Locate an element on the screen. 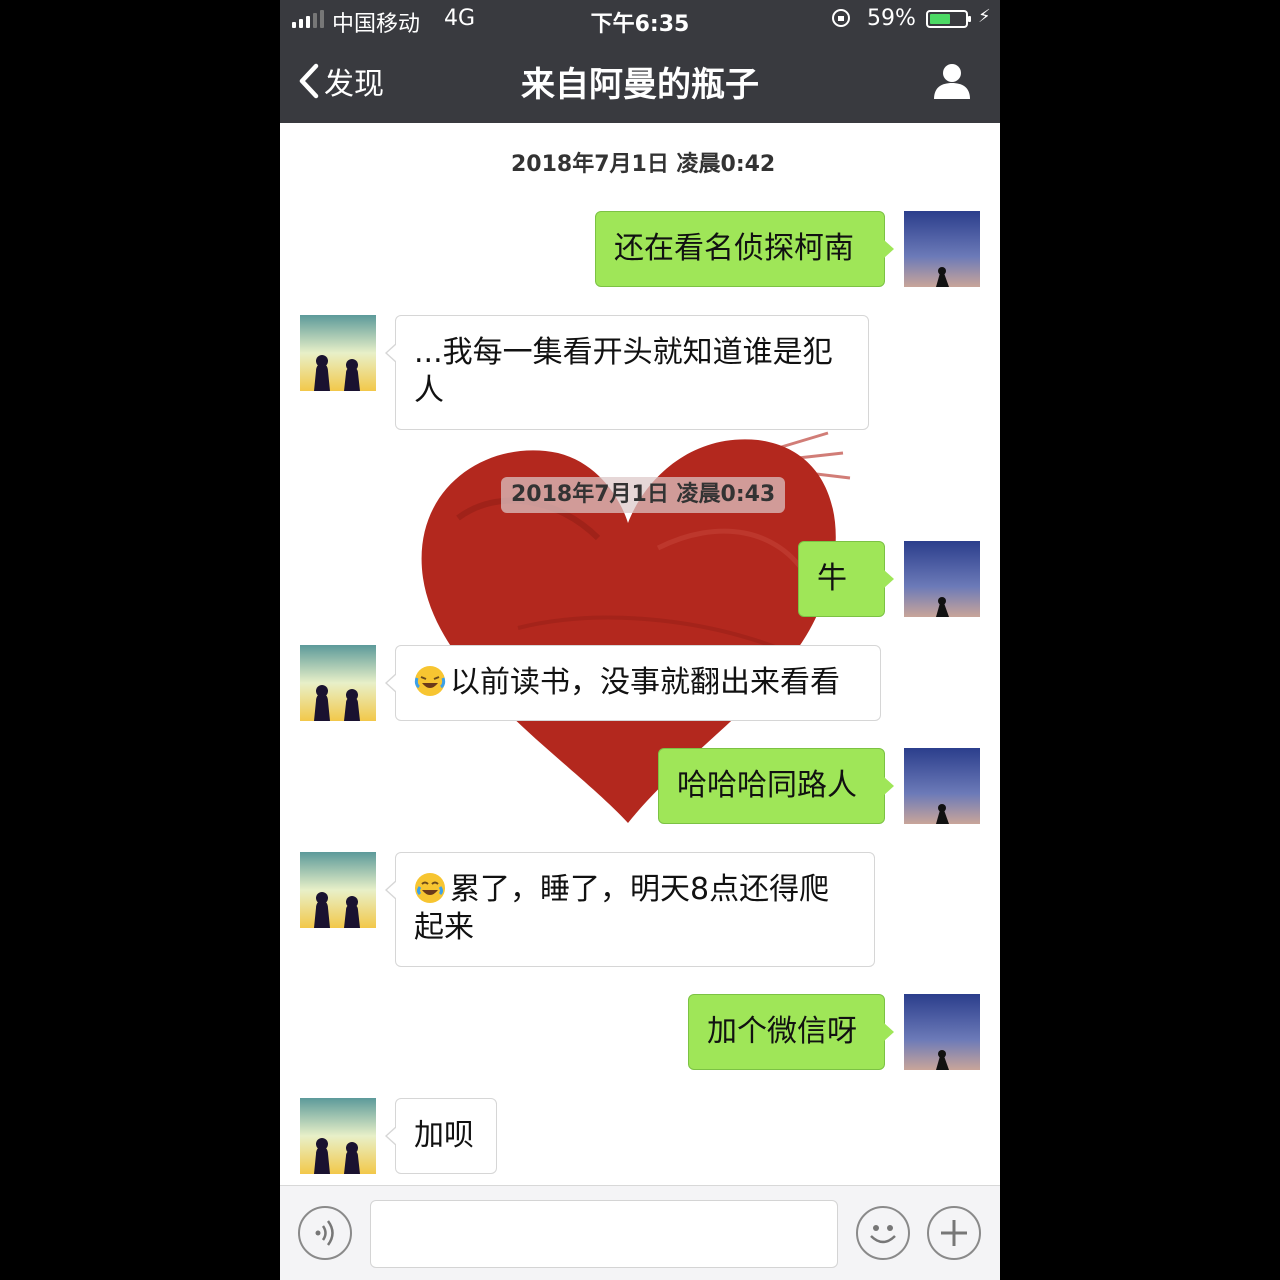 The image size is (1280, 1280). battery-icon is located at coordinates (948, 19).